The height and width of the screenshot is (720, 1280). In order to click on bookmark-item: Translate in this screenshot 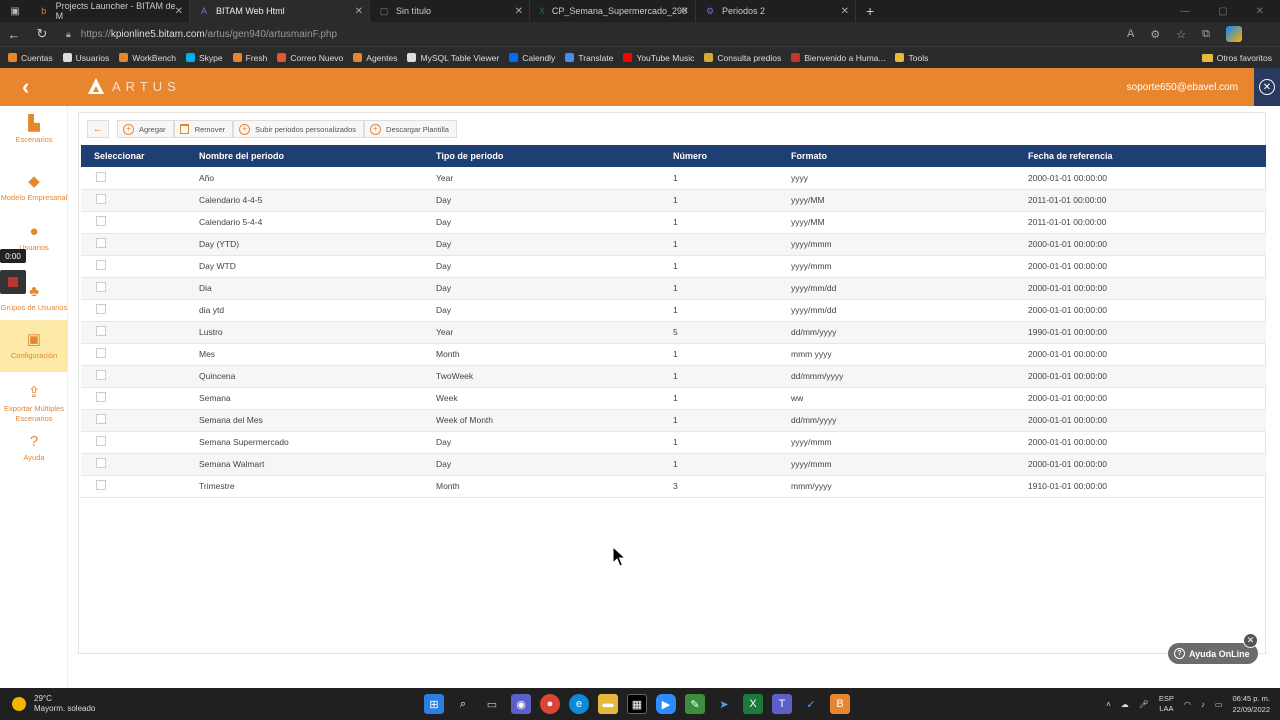, I will do `click(589, 58)`.